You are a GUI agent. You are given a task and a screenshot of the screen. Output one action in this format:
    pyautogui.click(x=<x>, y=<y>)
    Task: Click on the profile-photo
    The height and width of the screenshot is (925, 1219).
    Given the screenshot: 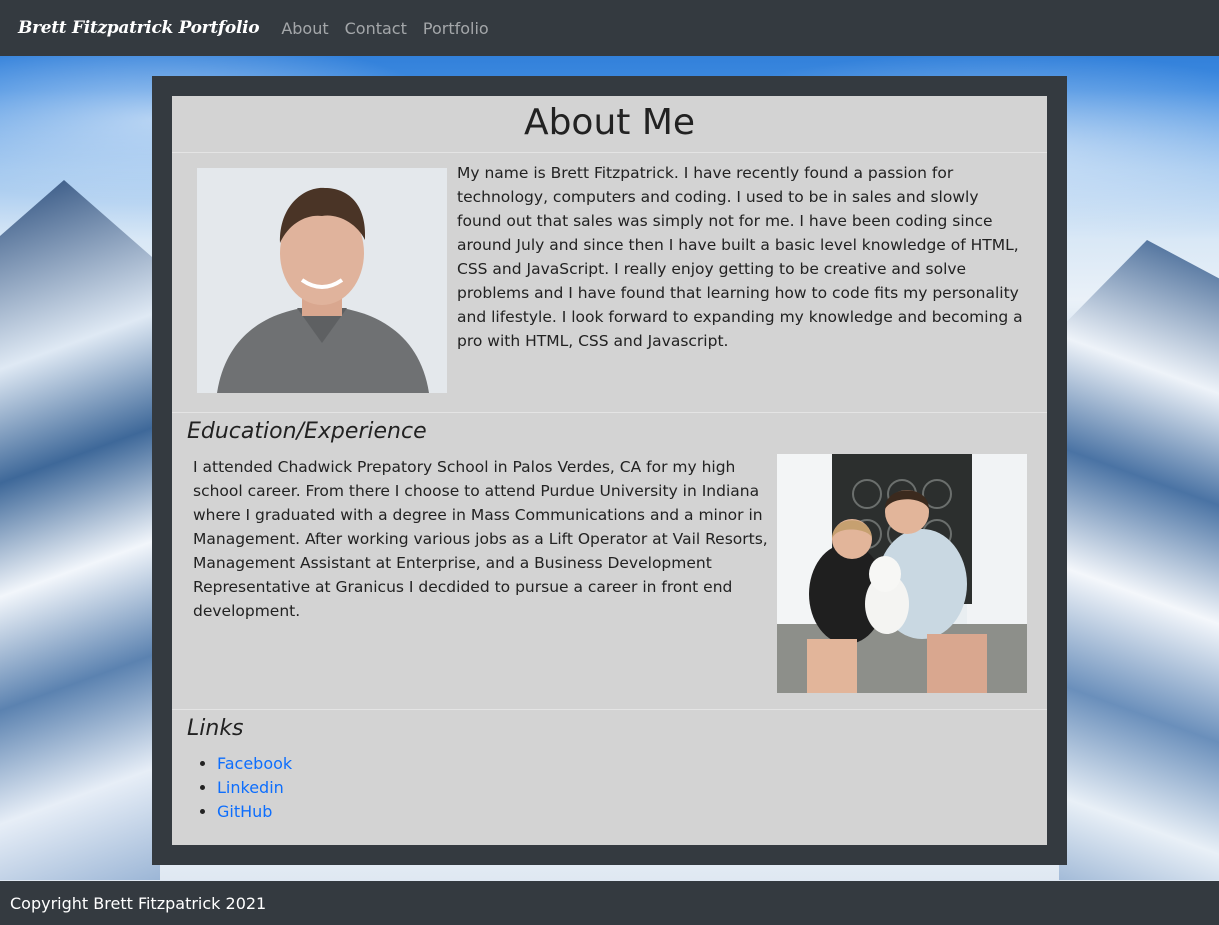 What is the action you would take?
    pyautogui.click(x=322, y=280)
    